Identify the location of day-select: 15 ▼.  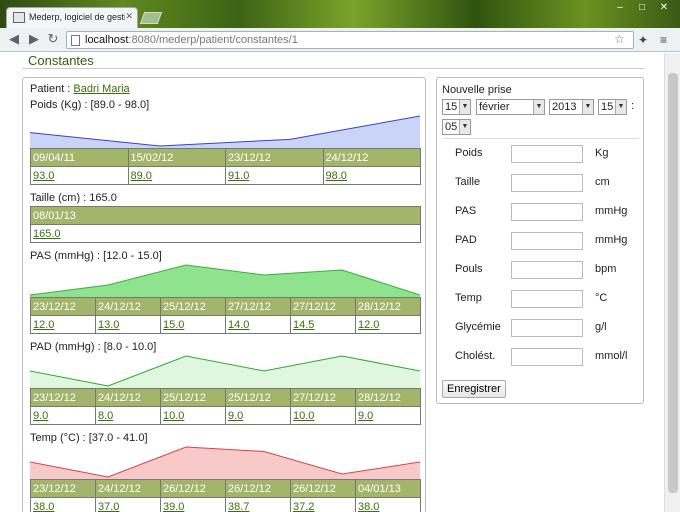
(456, 107).